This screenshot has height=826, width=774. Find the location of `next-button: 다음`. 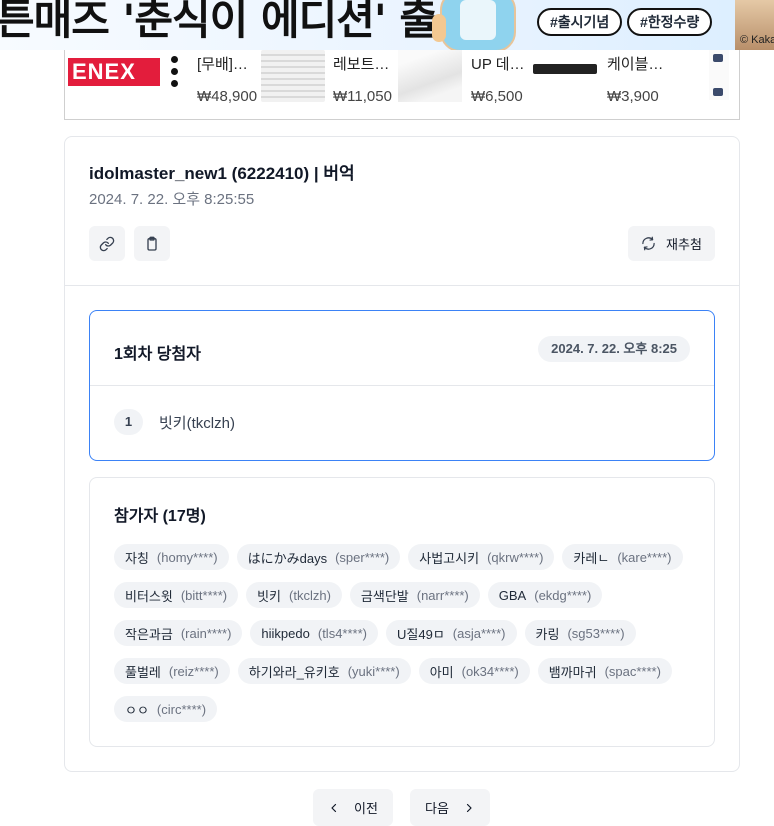

next-button: 다음 is located at coordinates (450, 807).